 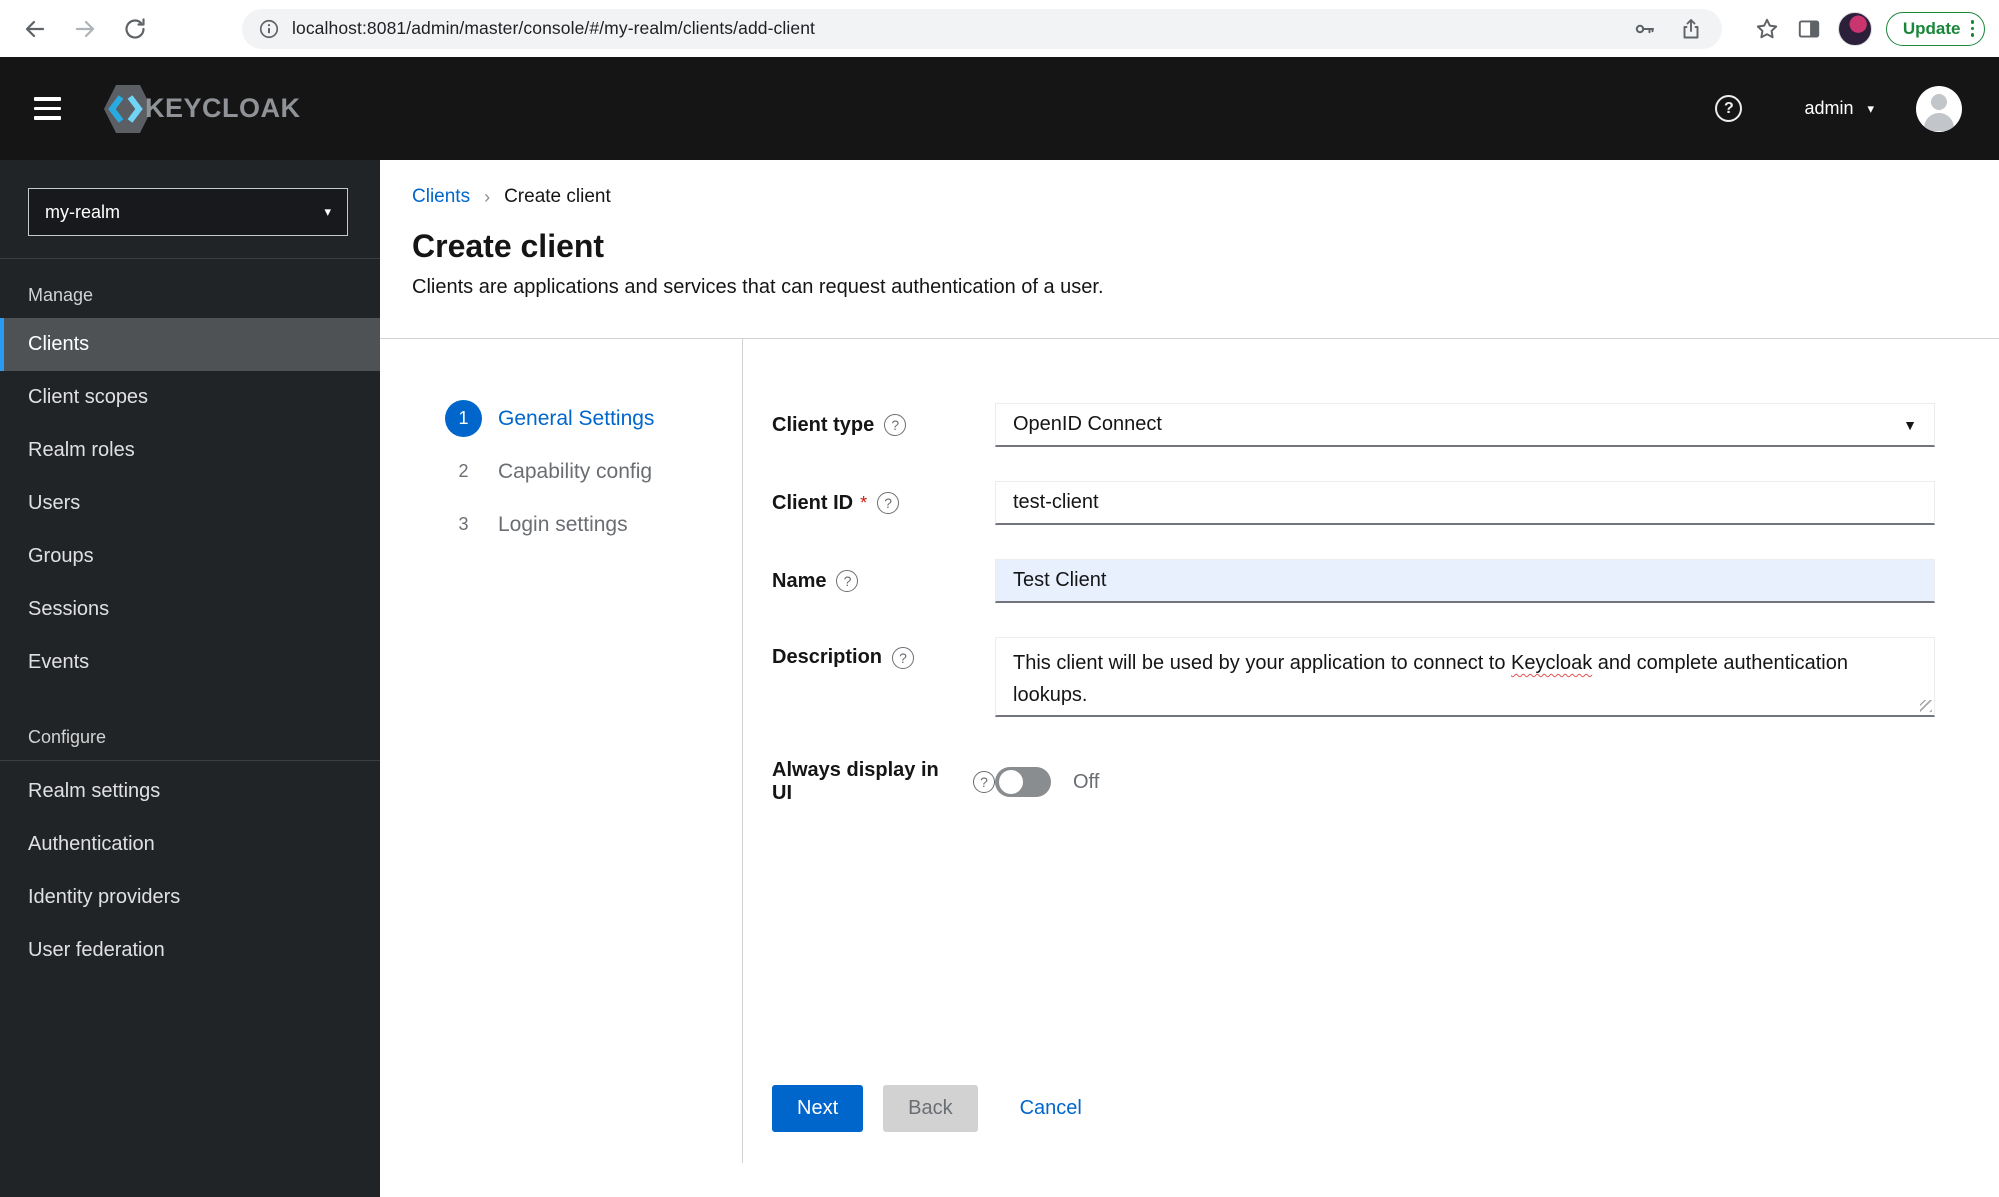 I want to click on sidebar-section-manage: Manage, so click(x=61, y=295).